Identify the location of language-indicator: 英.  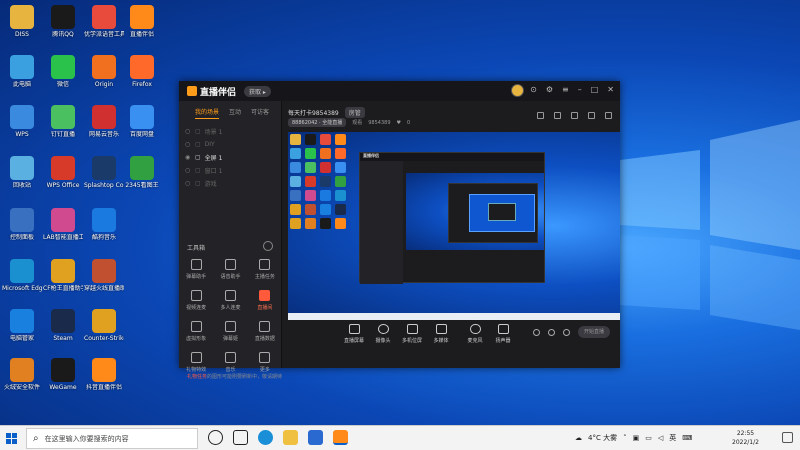
(672, 438).